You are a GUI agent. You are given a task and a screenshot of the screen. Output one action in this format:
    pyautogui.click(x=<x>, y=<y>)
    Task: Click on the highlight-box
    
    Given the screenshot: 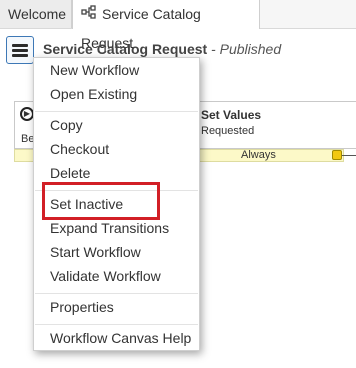 What is the action you would take?
    pyautogui.click(x=101, y=201)
    